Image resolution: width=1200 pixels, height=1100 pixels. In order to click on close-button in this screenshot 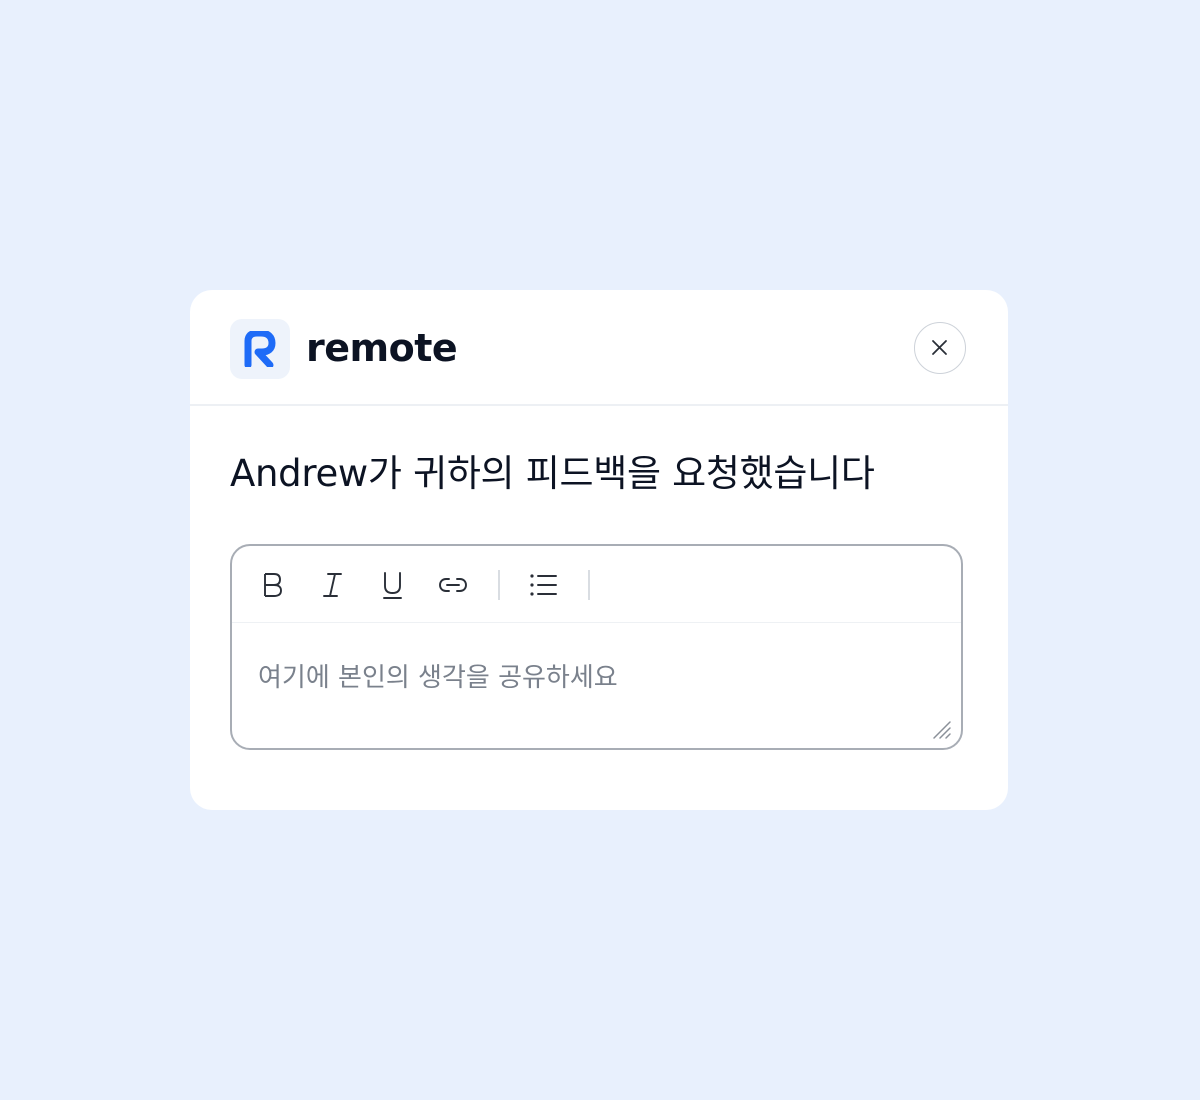, I will do `click(940, 348)`.